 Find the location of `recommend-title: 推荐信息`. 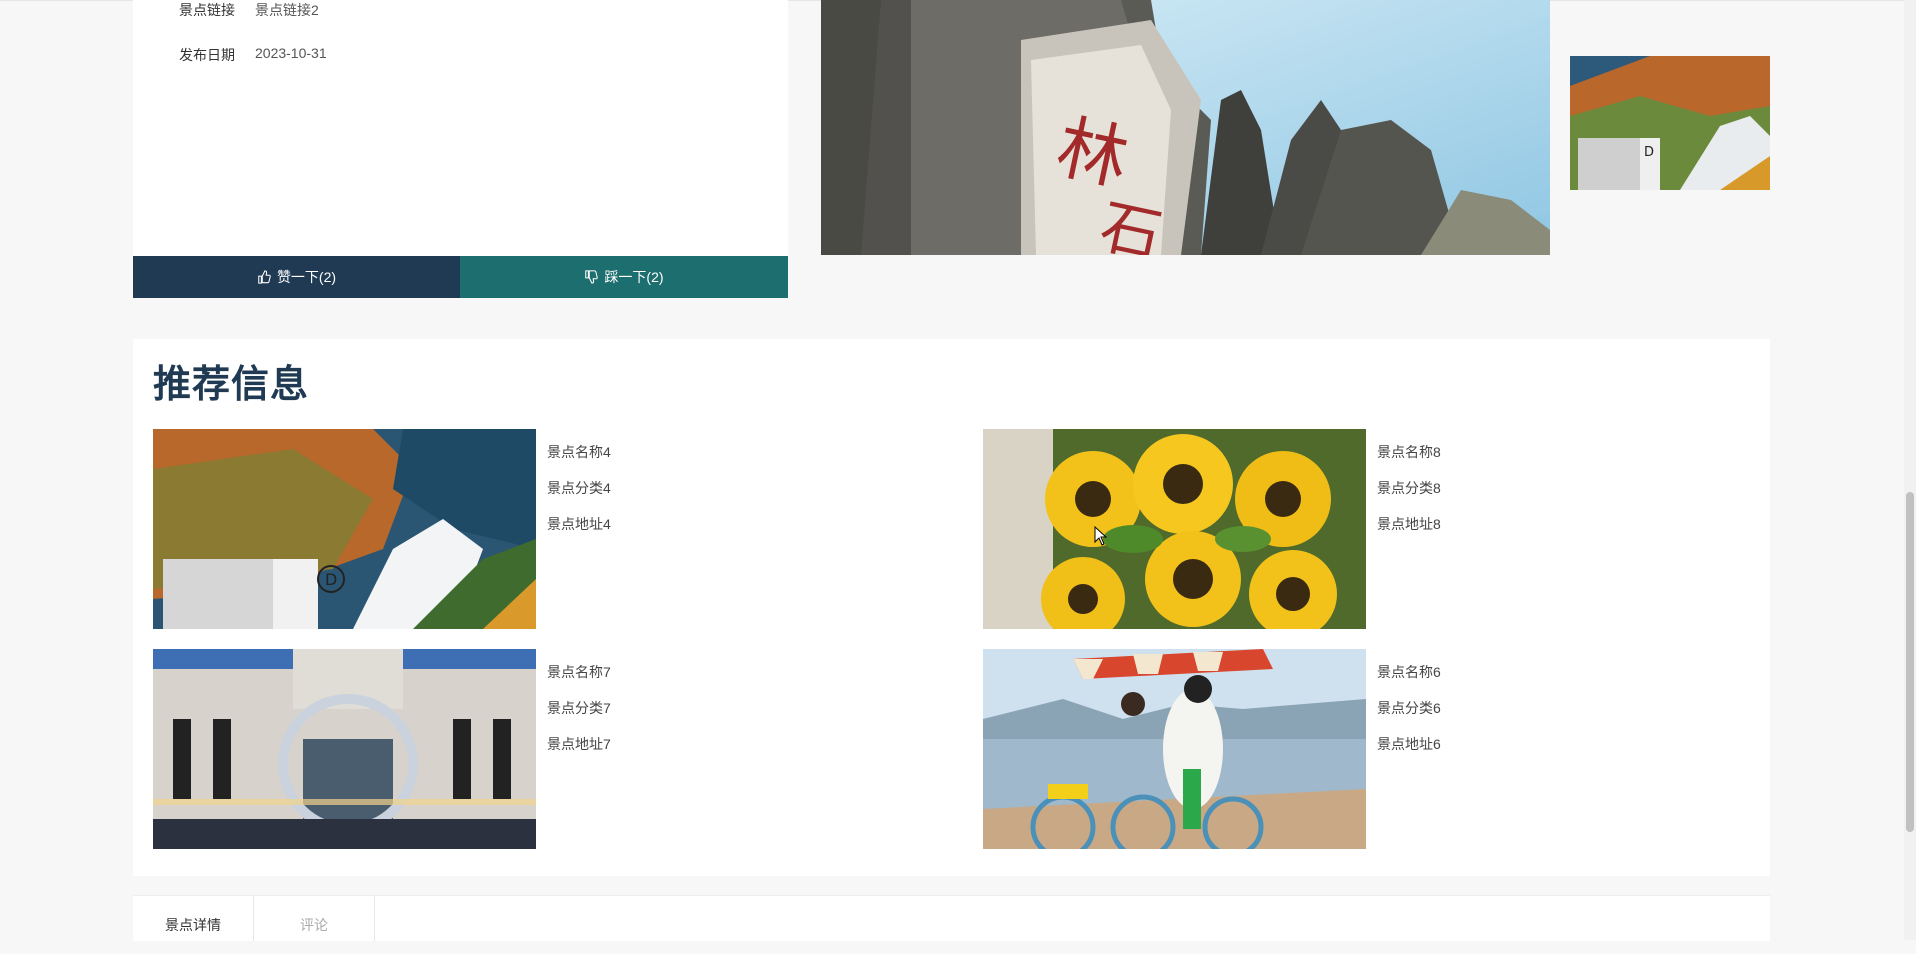

recommend-title: 推荐信息 is located at coordinates (231, 384).